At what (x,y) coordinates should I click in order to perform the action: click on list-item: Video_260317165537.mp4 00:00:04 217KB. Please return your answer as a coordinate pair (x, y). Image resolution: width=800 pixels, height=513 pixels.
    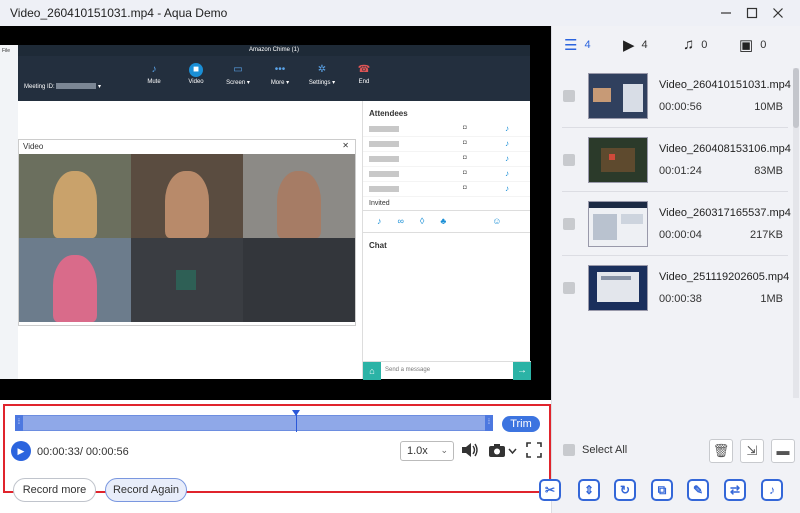
    Looking at the image, I should click on (672, 223).